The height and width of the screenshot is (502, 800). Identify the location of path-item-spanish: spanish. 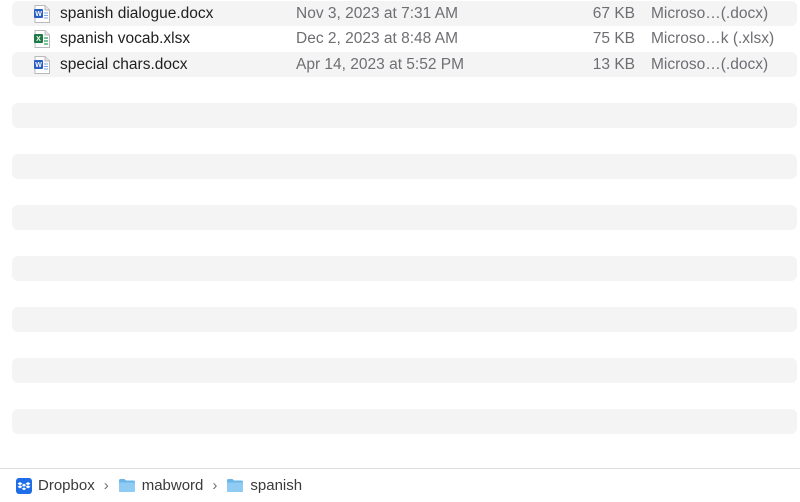
(264, 485).